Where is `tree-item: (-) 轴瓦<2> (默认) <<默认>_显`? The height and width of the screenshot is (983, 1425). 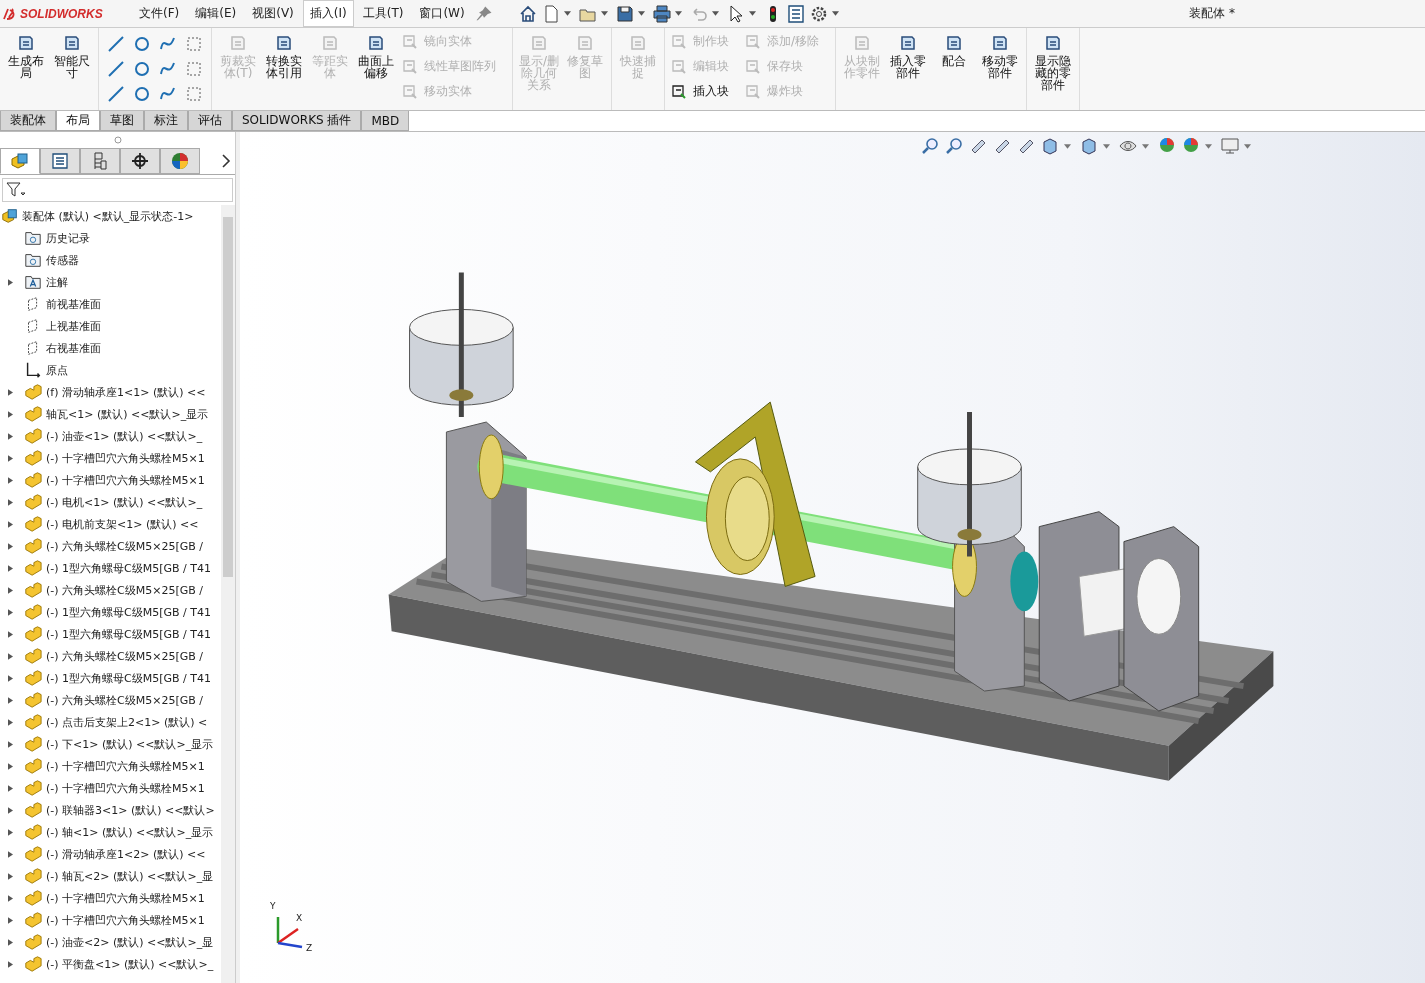
tree-item: (-) 轴瓦<2> (默认) <<默认>_显 is located at coordinates (130, 876).